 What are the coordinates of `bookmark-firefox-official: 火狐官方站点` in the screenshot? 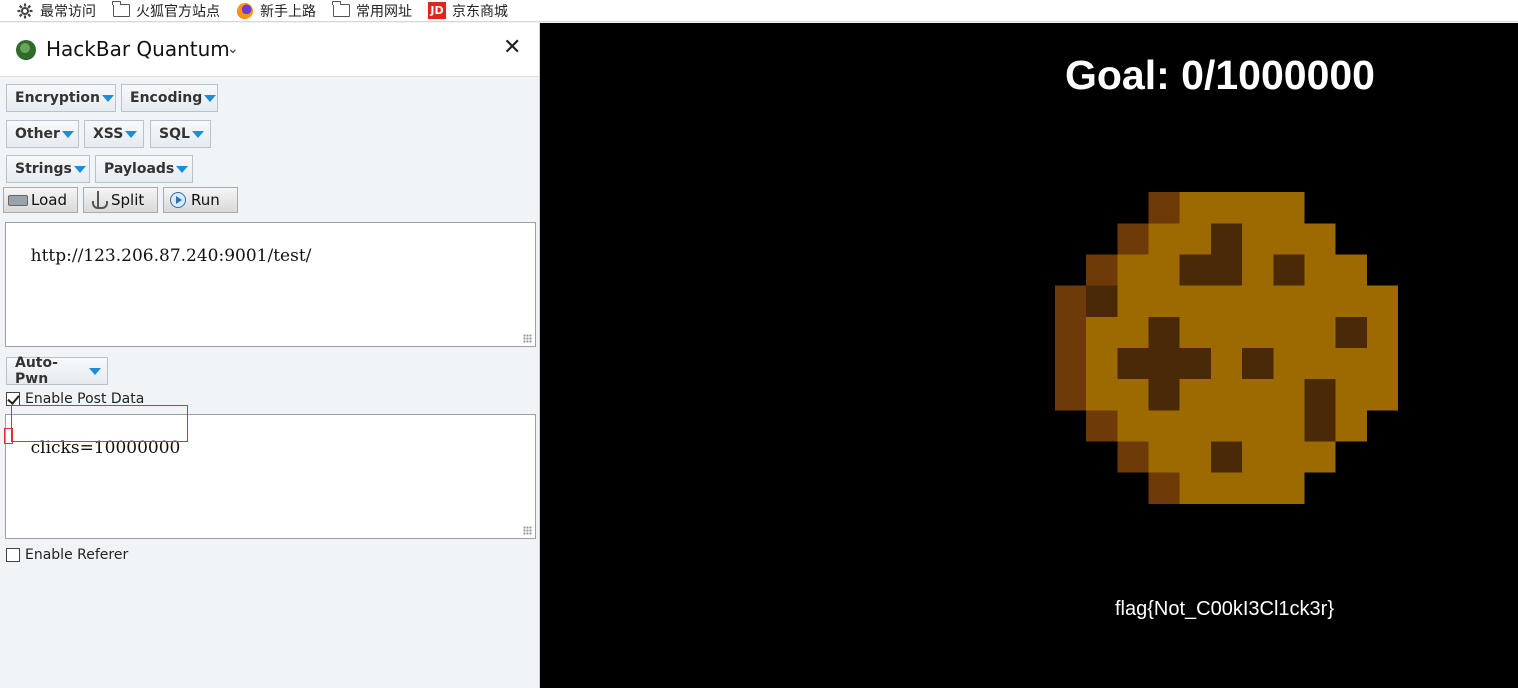 It's located at (166, 11).